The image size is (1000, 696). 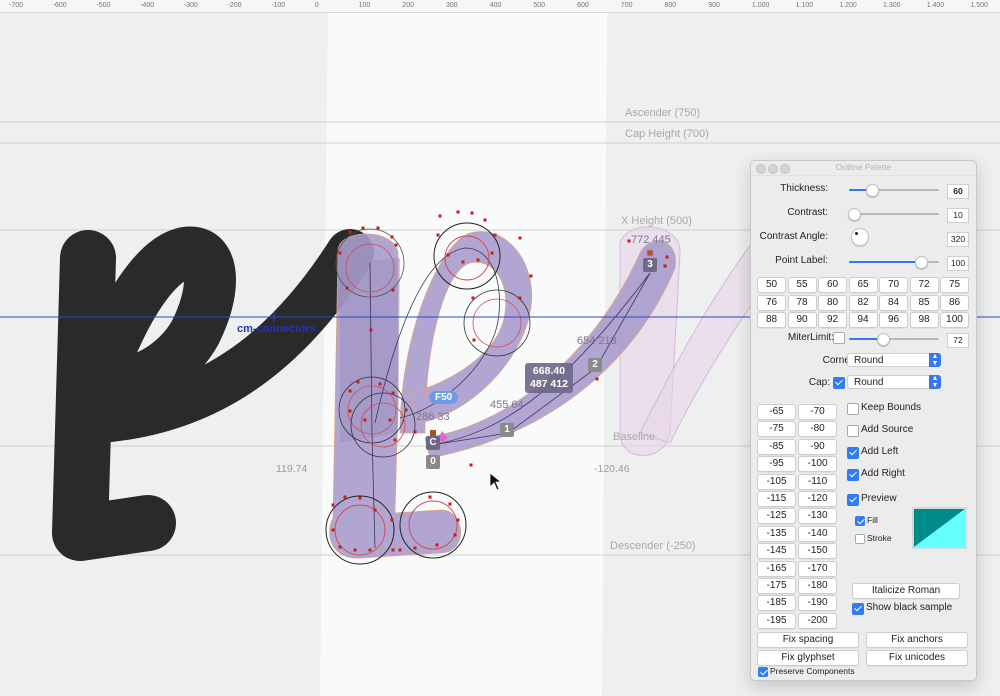 I want to click on offset-button: -145, so click(x=776, y=551).